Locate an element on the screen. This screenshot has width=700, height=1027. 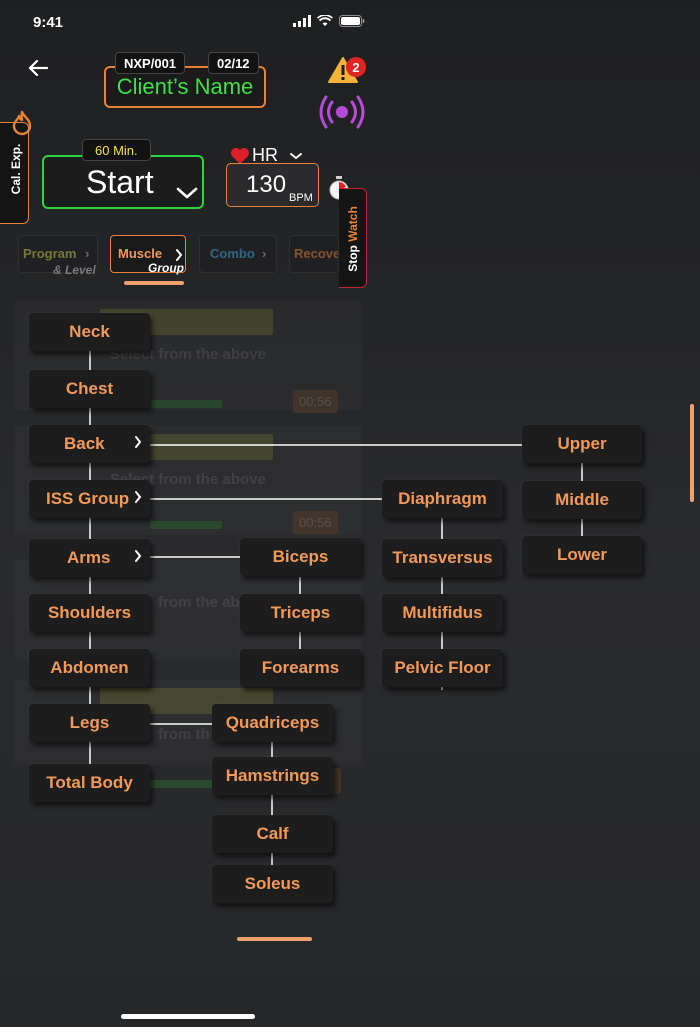
muscle-pelvic-floor: Pelvic Floor is located at coordinates (442, 668).